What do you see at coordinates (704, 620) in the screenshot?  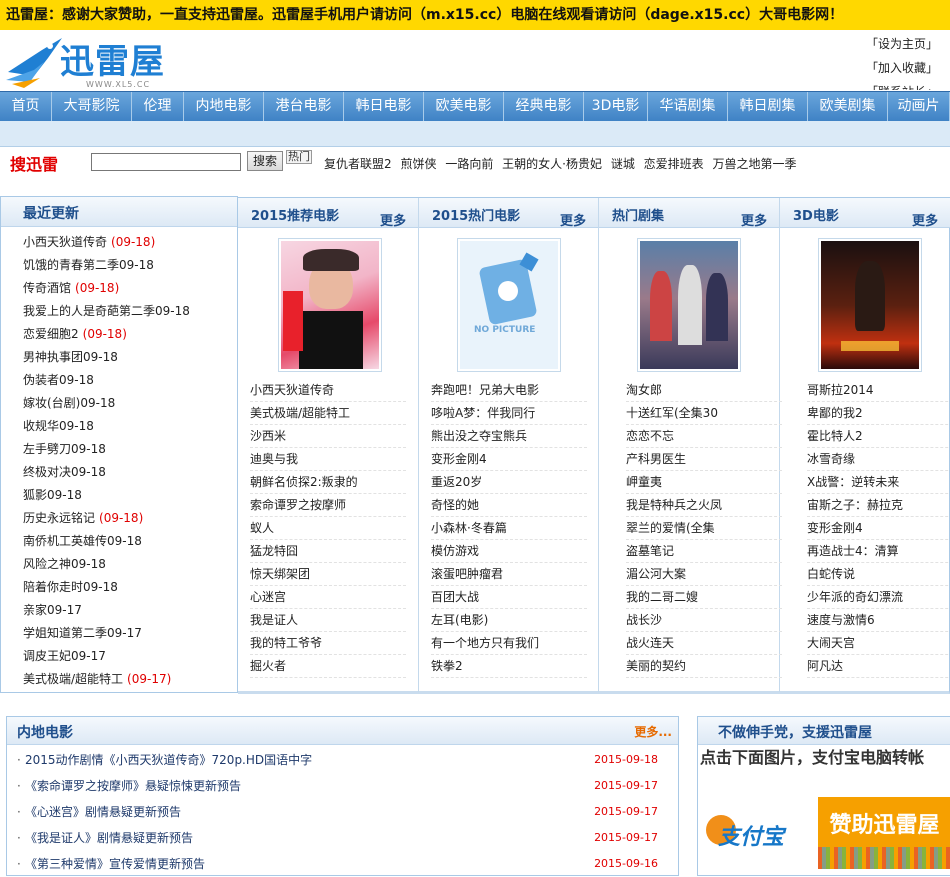 I see `column-list-item: 战长沙` at bounding box center [704, 620].